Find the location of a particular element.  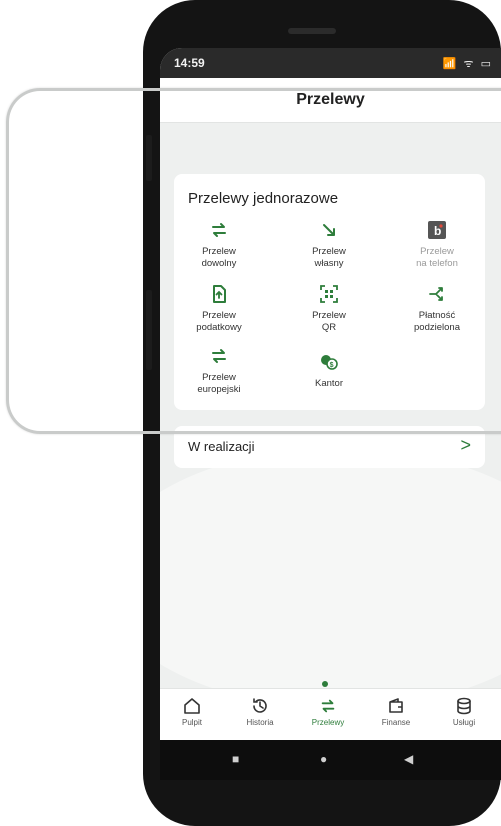

back-button: ◀ is located at coordinates (408, 759).